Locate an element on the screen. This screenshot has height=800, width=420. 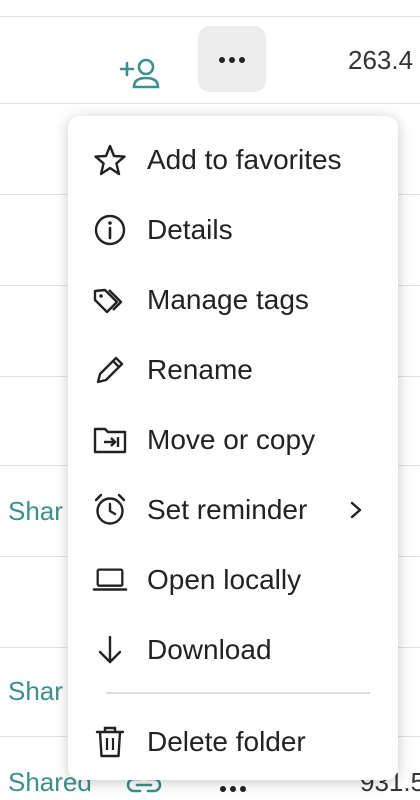
menu-item-label: Move or copy is located at coordinates (231, 439).